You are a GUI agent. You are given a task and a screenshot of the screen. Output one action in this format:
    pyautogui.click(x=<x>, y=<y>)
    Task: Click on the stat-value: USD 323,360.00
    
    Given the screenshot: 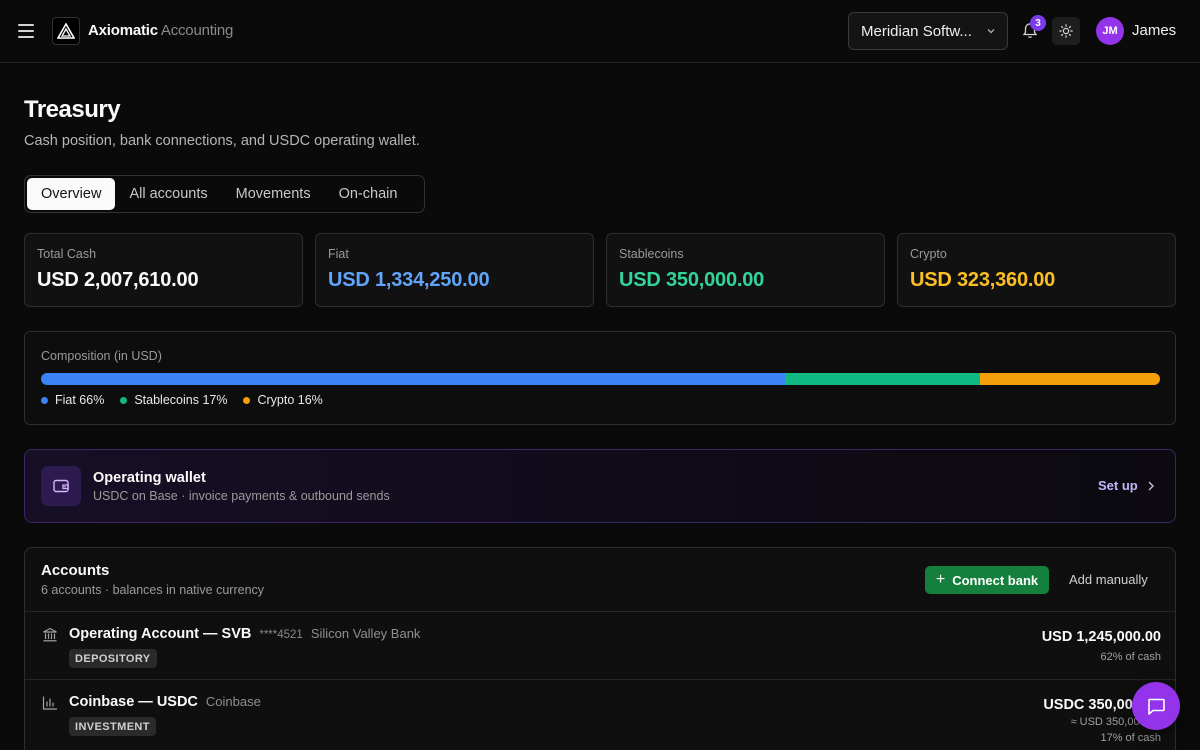 What is the action you would take?
    pyautogui.click(x=983, y=280)
    